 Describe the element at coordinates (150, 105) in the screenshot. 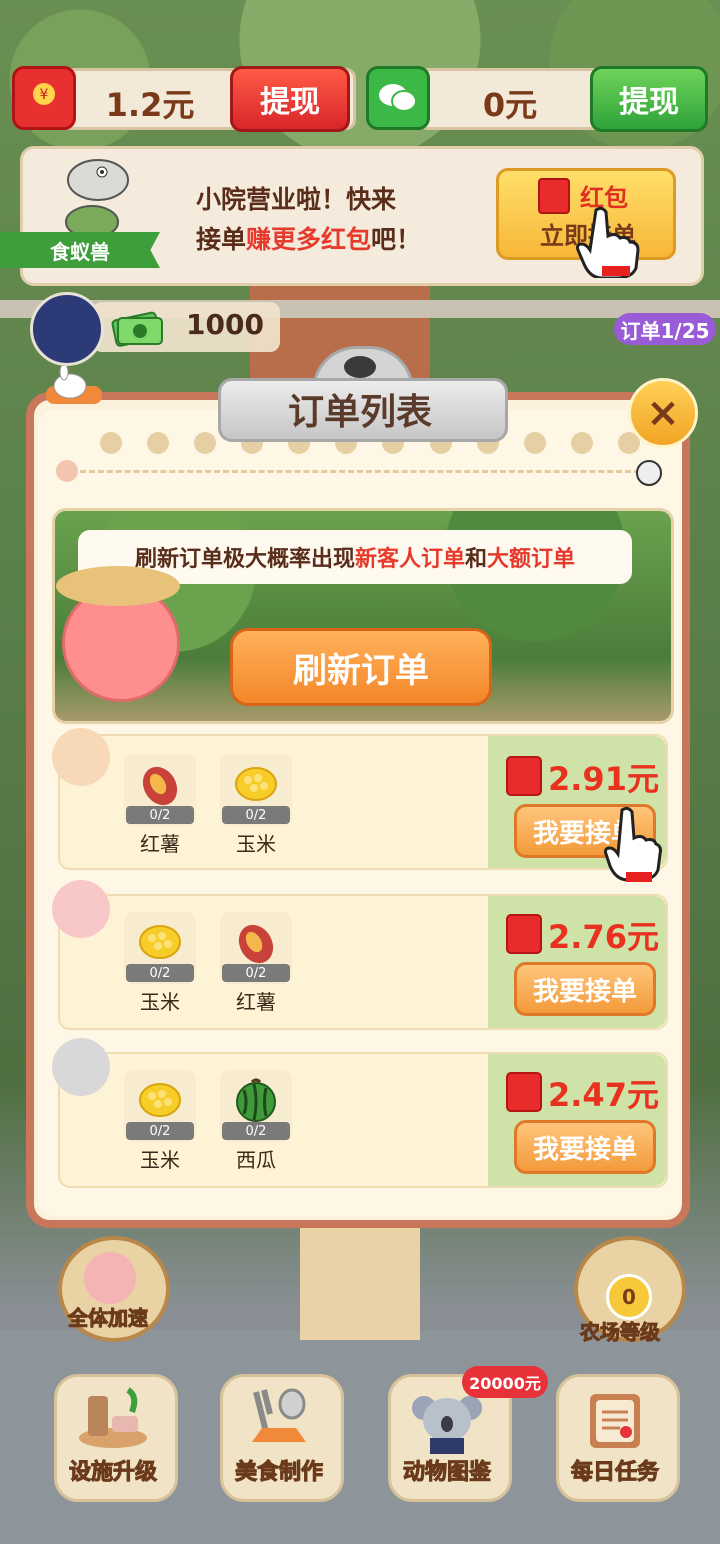

I see `redpack-amount: 1.2元` at that location.